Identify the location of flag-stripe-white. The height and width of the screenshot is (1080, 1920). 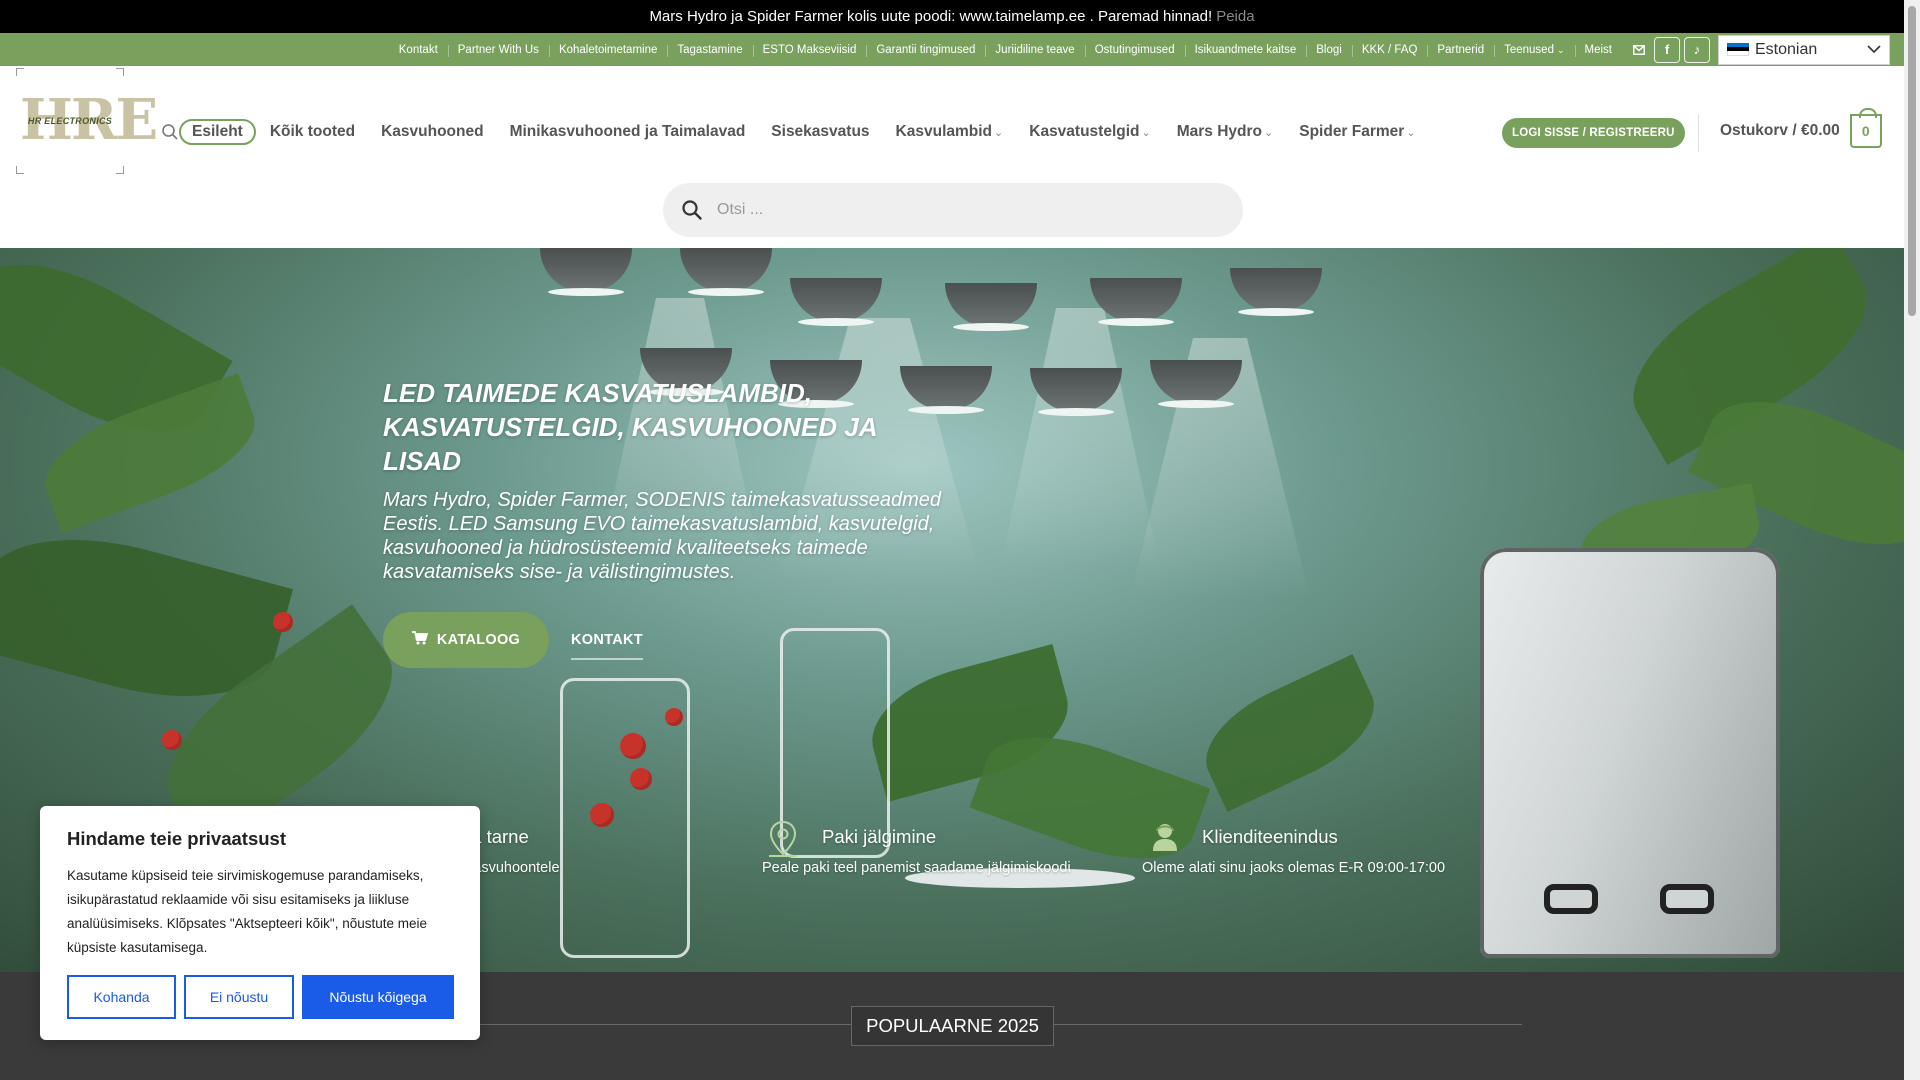
(1738, 54).